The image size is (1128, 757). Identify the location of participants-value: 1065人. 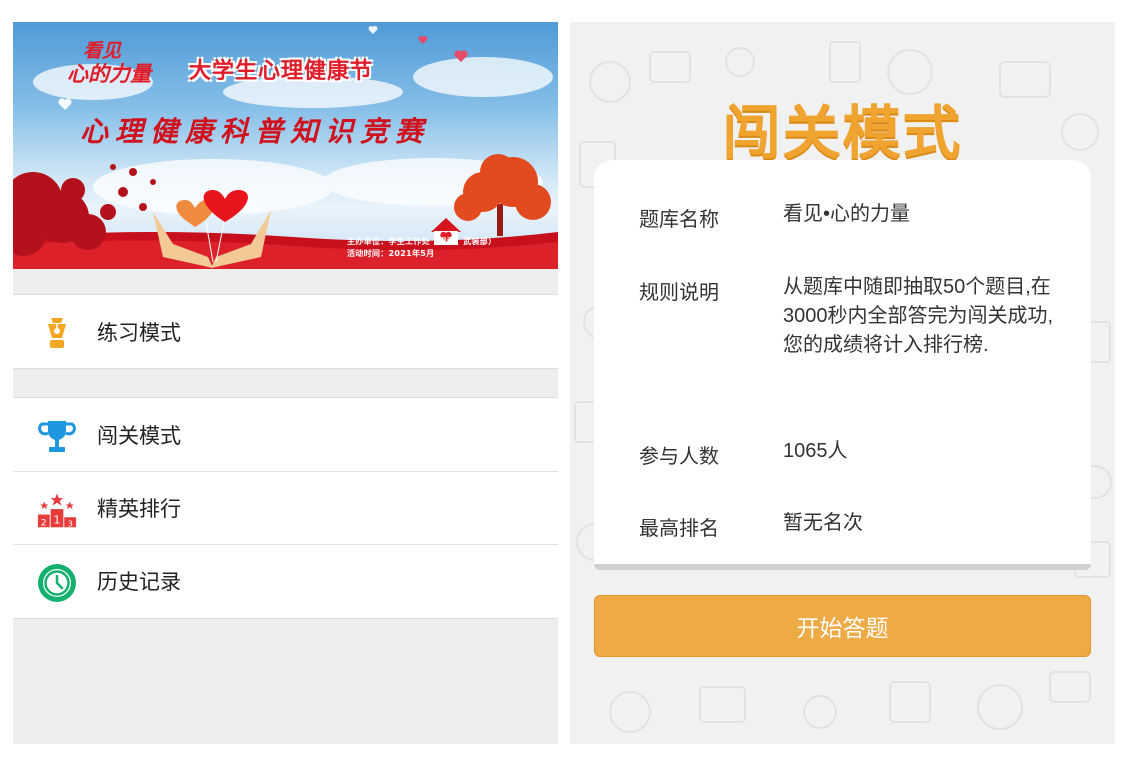
(815, 451).